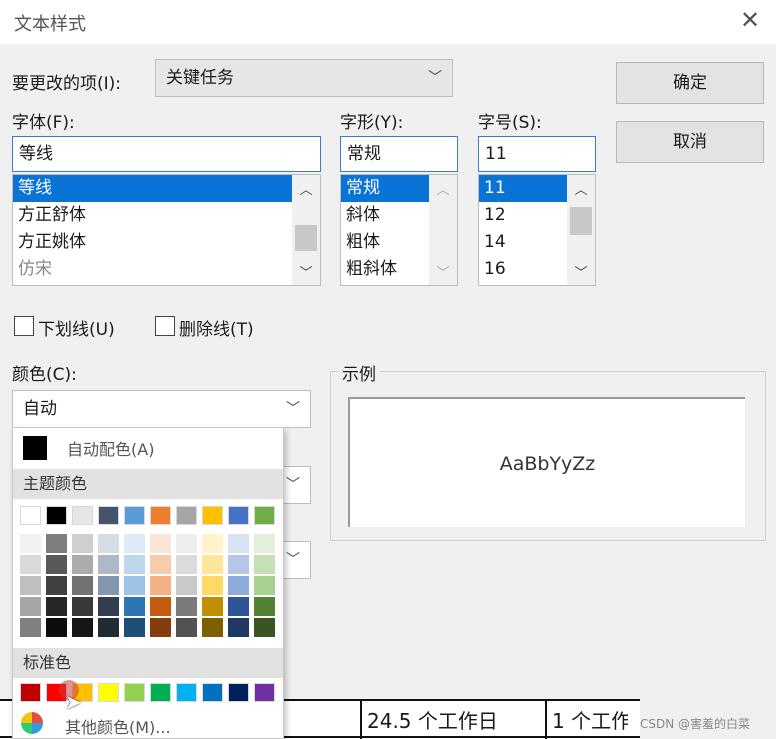 The image size is (776, 739). What do you see at coordinates (40, 409) in the screenshot?
I see `color-value: 自动` at bounding box center [40, 409].